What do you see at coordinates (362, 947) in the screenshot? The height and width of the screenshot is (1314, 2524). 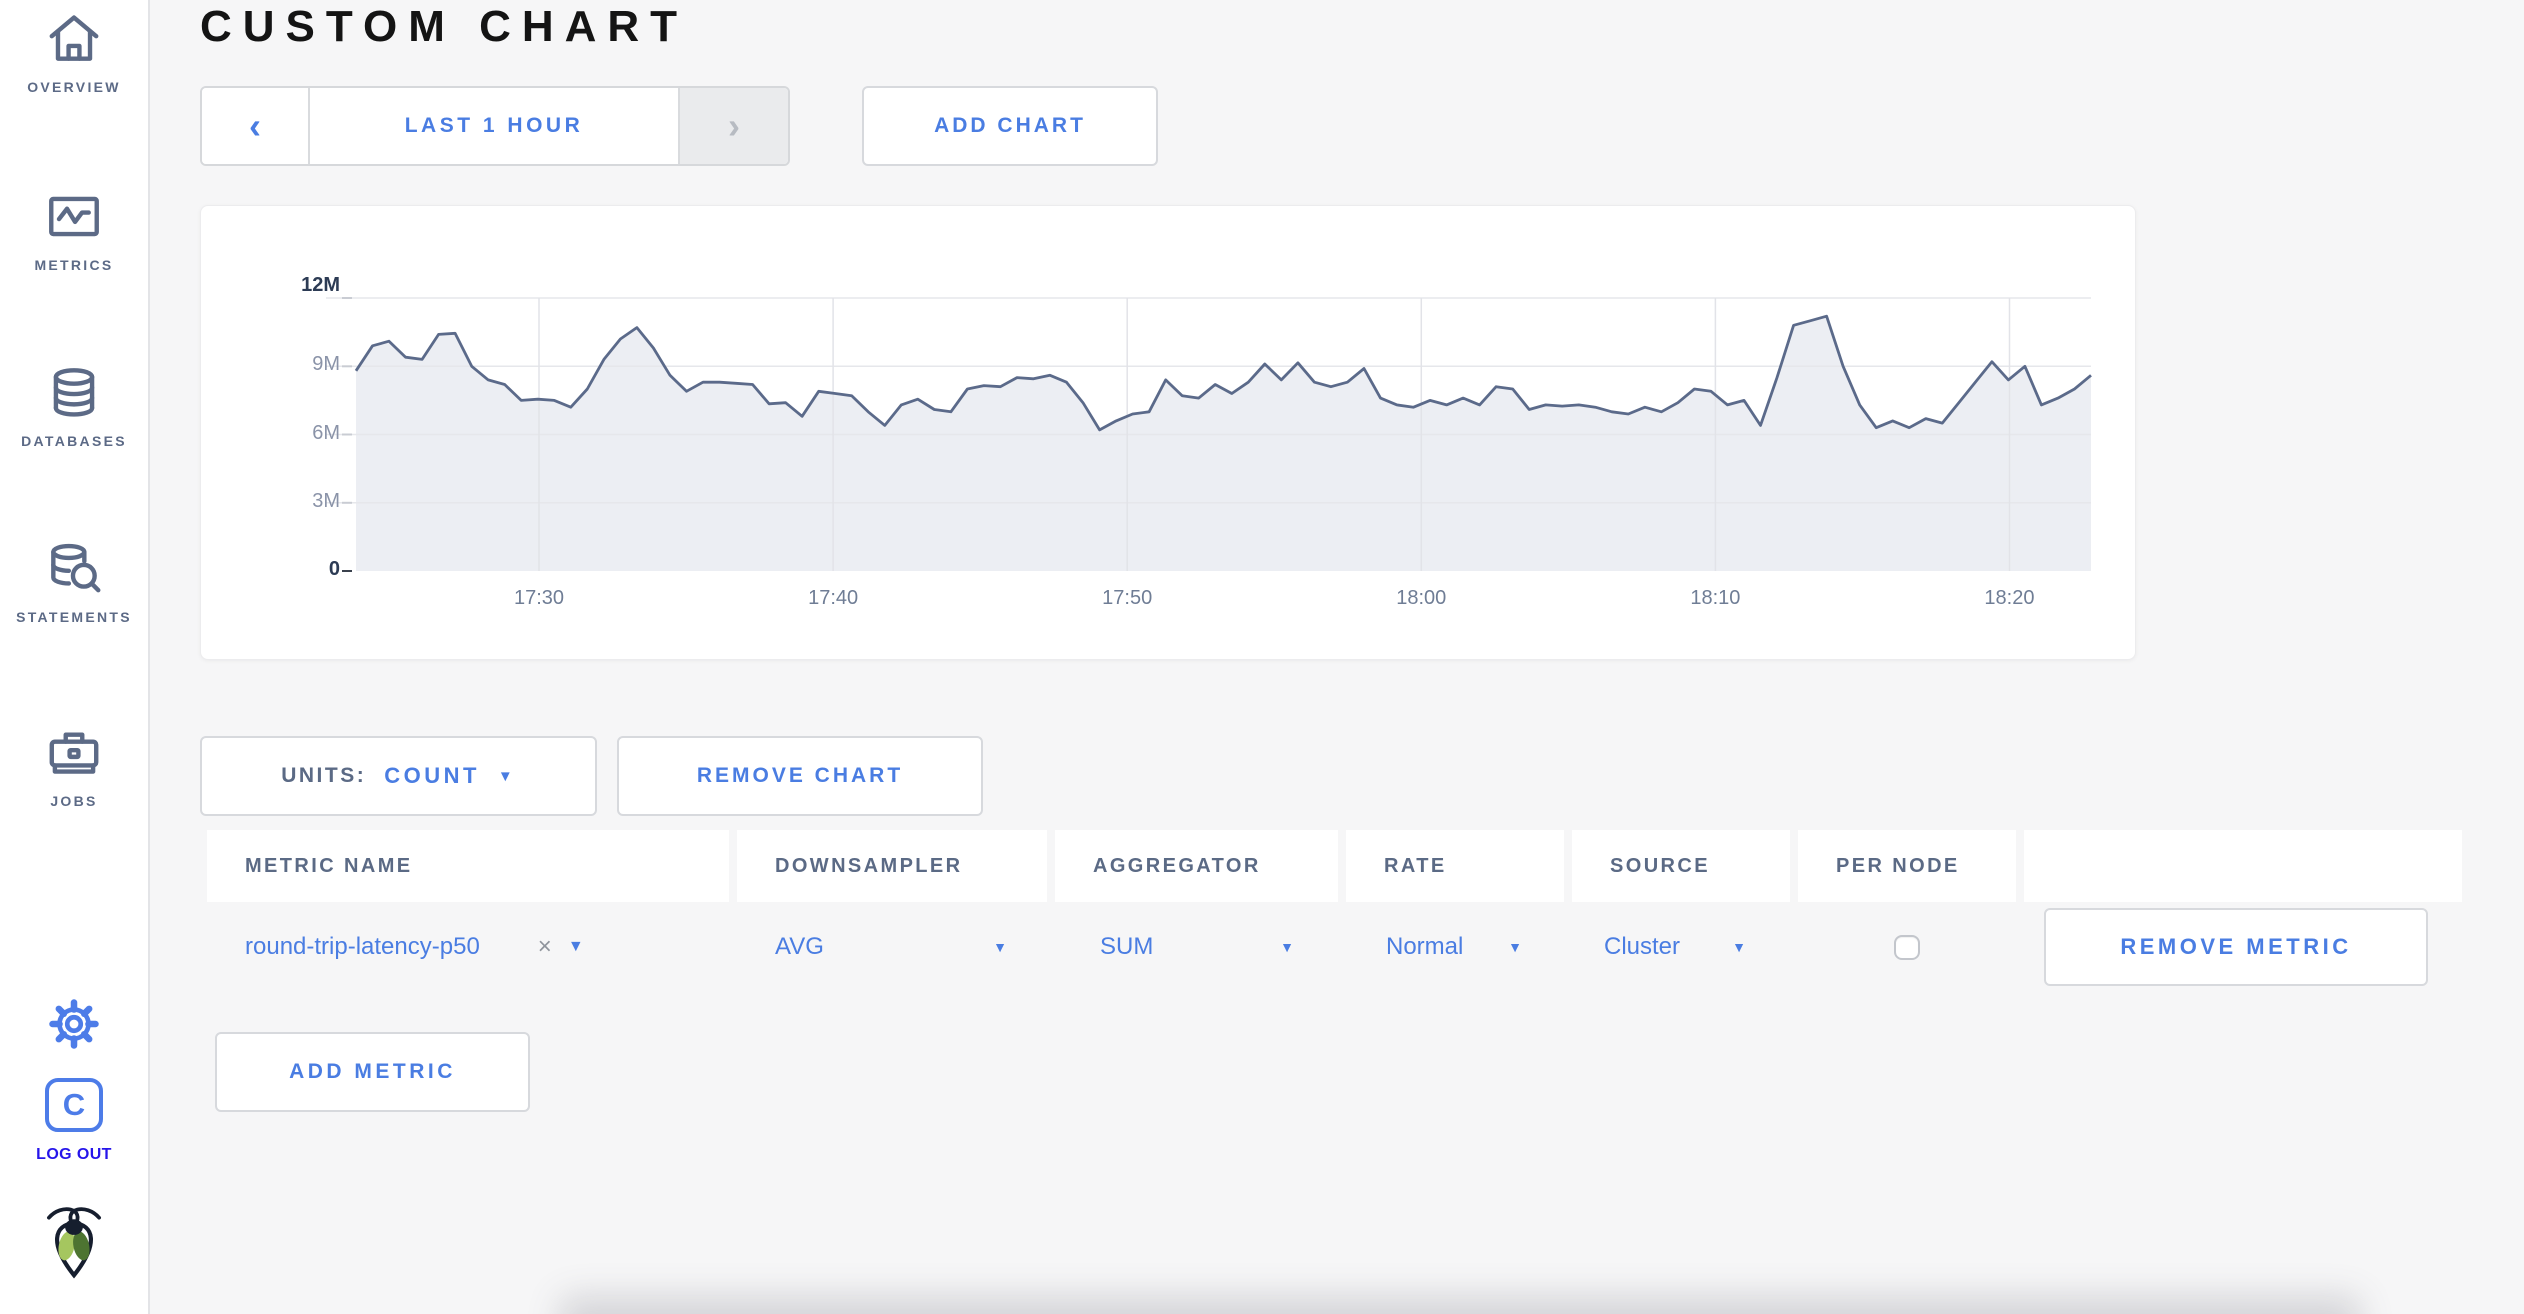 I see `metric-name-value: round-trip-latency-p50` at bounding box center [362, 947].